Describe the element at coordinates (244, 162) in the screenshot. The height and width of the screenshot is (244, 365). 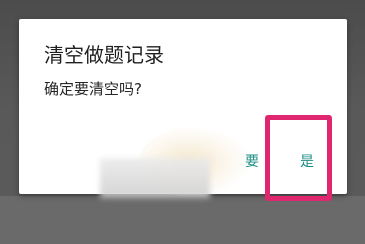
I see `negative-button: 要` at that location.